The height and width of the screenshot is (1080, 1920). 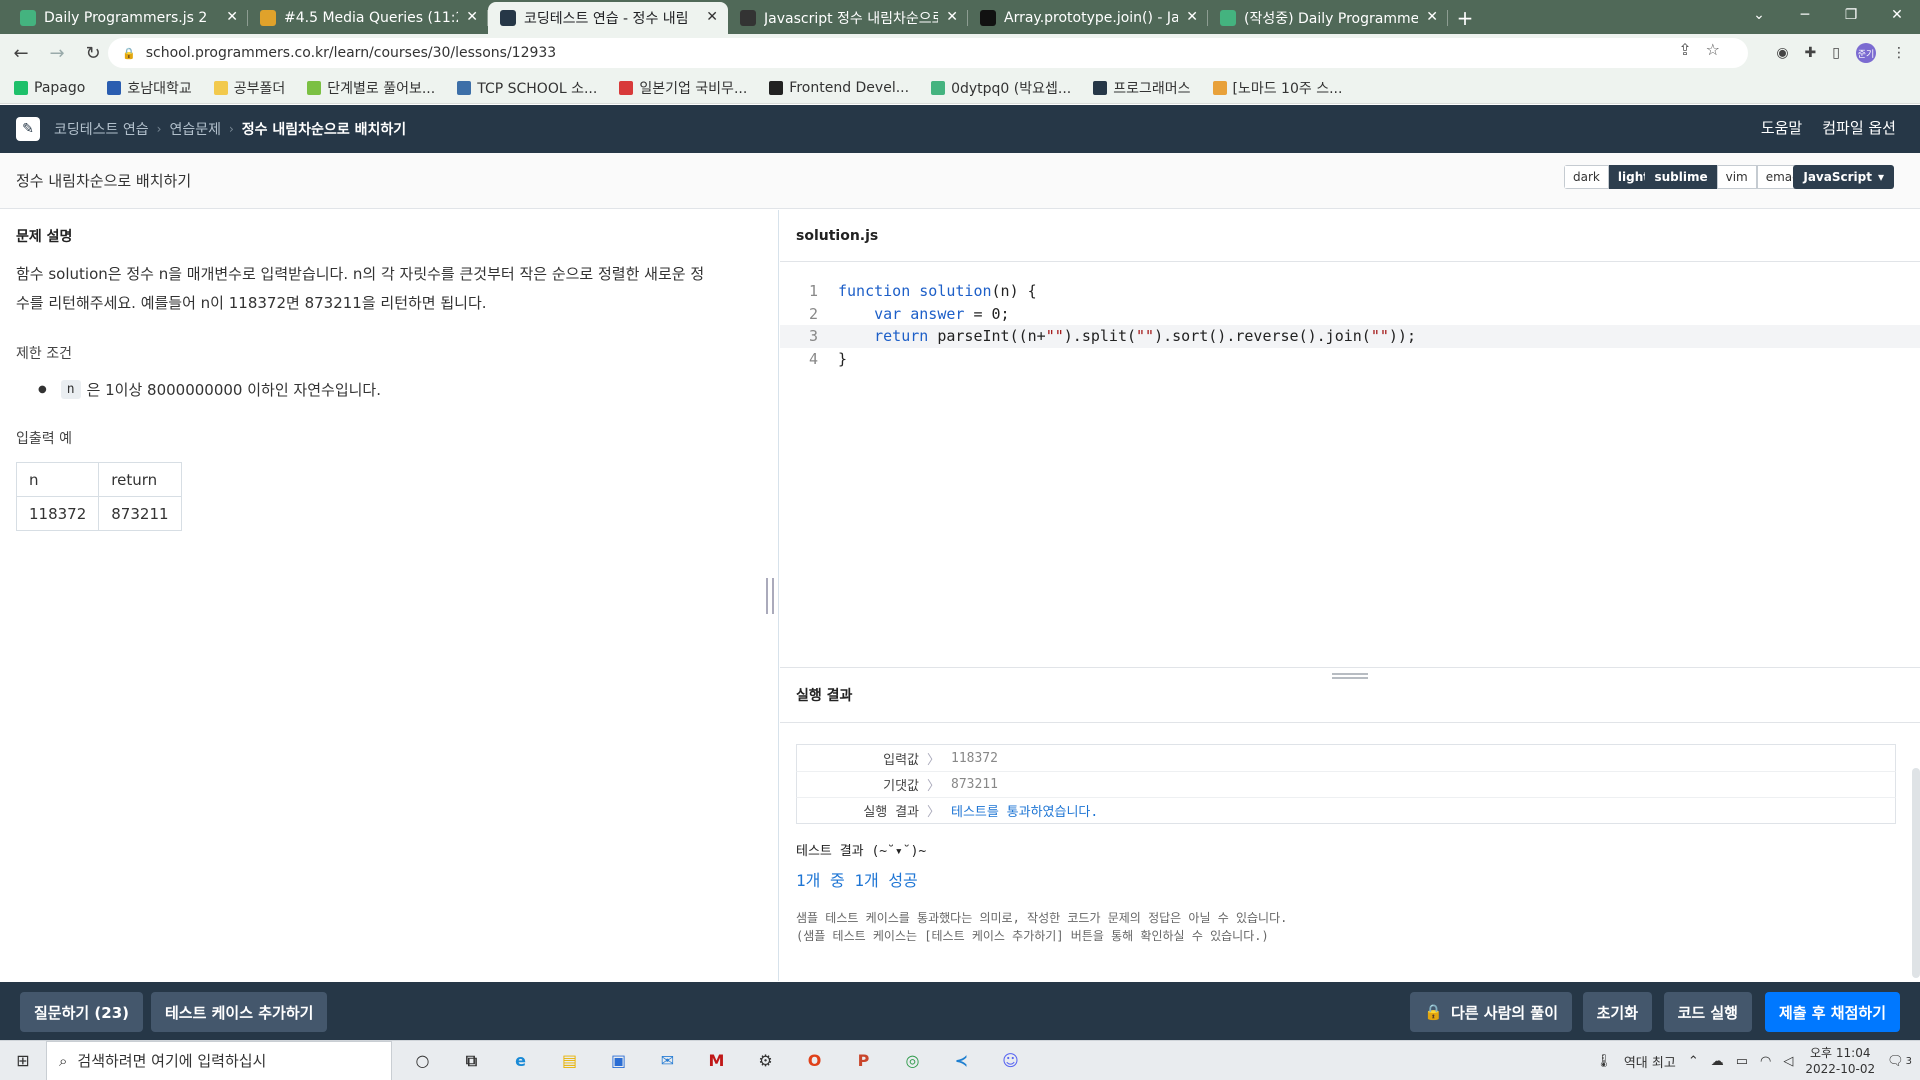 What do you see at coordinates (1742, 1061) in the screenshot?
I see `battery-icon: ▭` at bounding box center [1742, 1061].